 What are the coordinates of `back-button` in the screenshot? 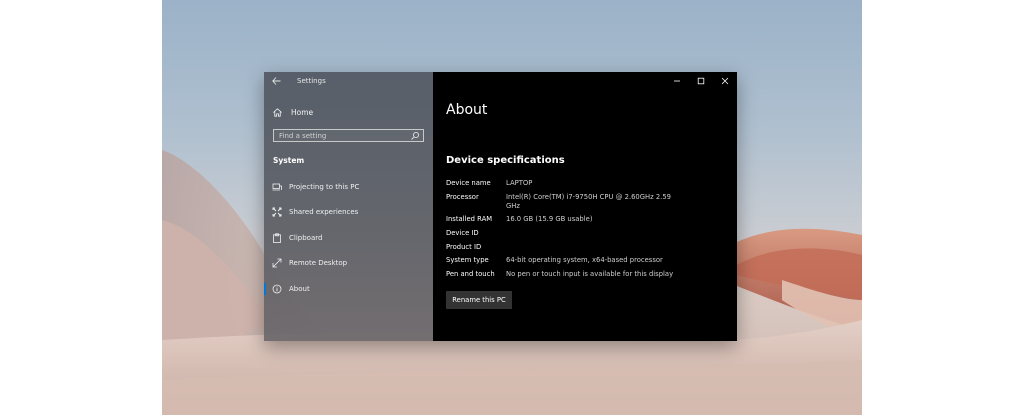 It's located at (276, 81).